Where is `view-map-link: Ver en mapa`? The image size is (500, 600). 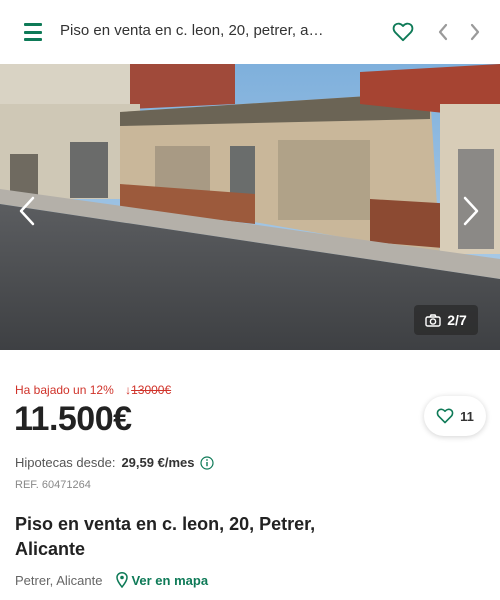
view-map-link: Ver en mapa is located at coordinates (162, 580).